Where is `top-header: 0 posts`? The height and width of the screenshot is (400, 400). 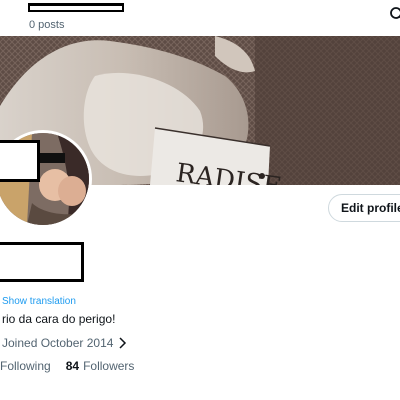
top-header: 0 posts is located at coordinates (200, 18).